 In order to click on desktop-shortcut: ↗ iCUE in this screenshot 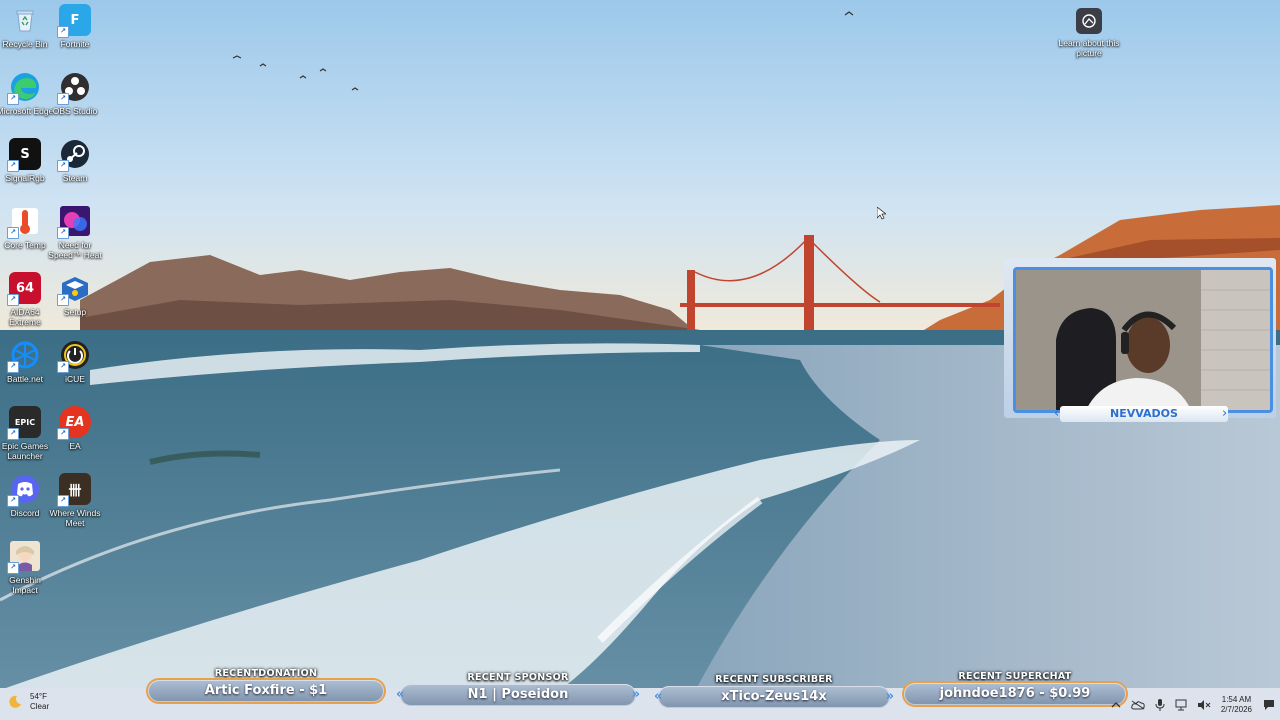, I will do `click(75, 361)`.